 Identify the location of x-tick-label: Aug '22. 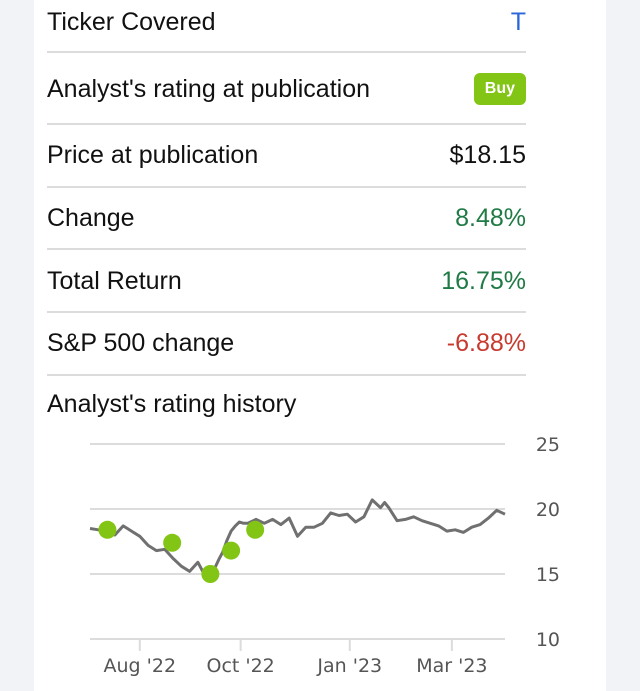
(140, 666).